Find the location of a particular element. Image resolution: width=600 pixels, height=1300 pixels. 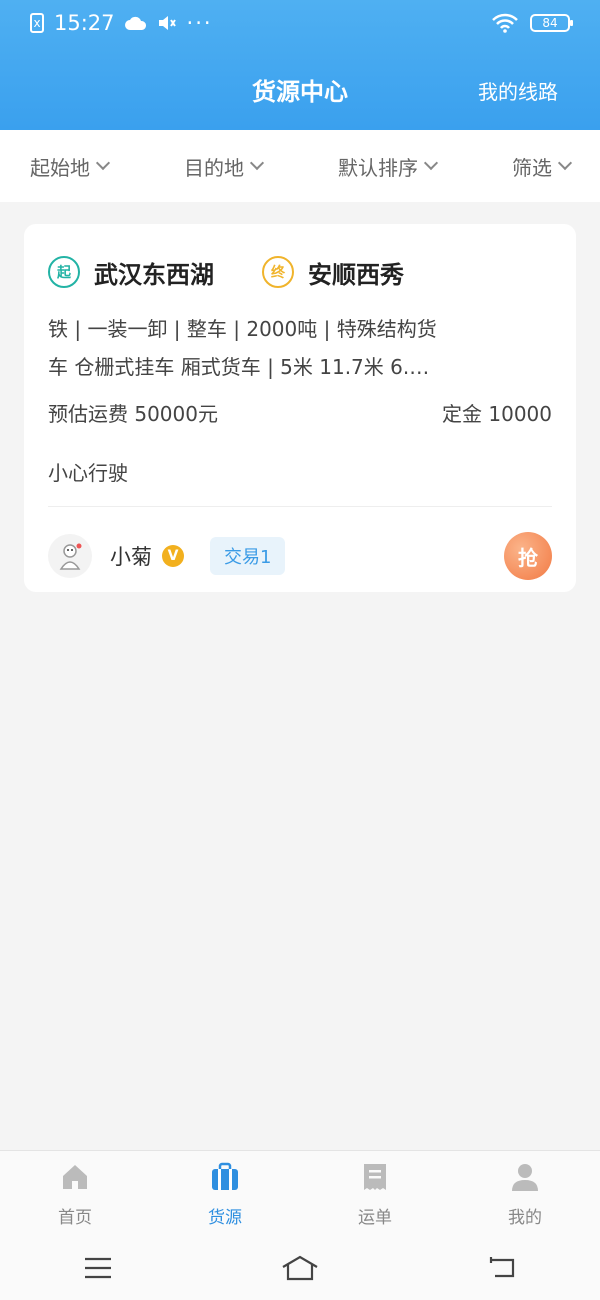

more-notifications: ··· is located at coordinates (199, 23).